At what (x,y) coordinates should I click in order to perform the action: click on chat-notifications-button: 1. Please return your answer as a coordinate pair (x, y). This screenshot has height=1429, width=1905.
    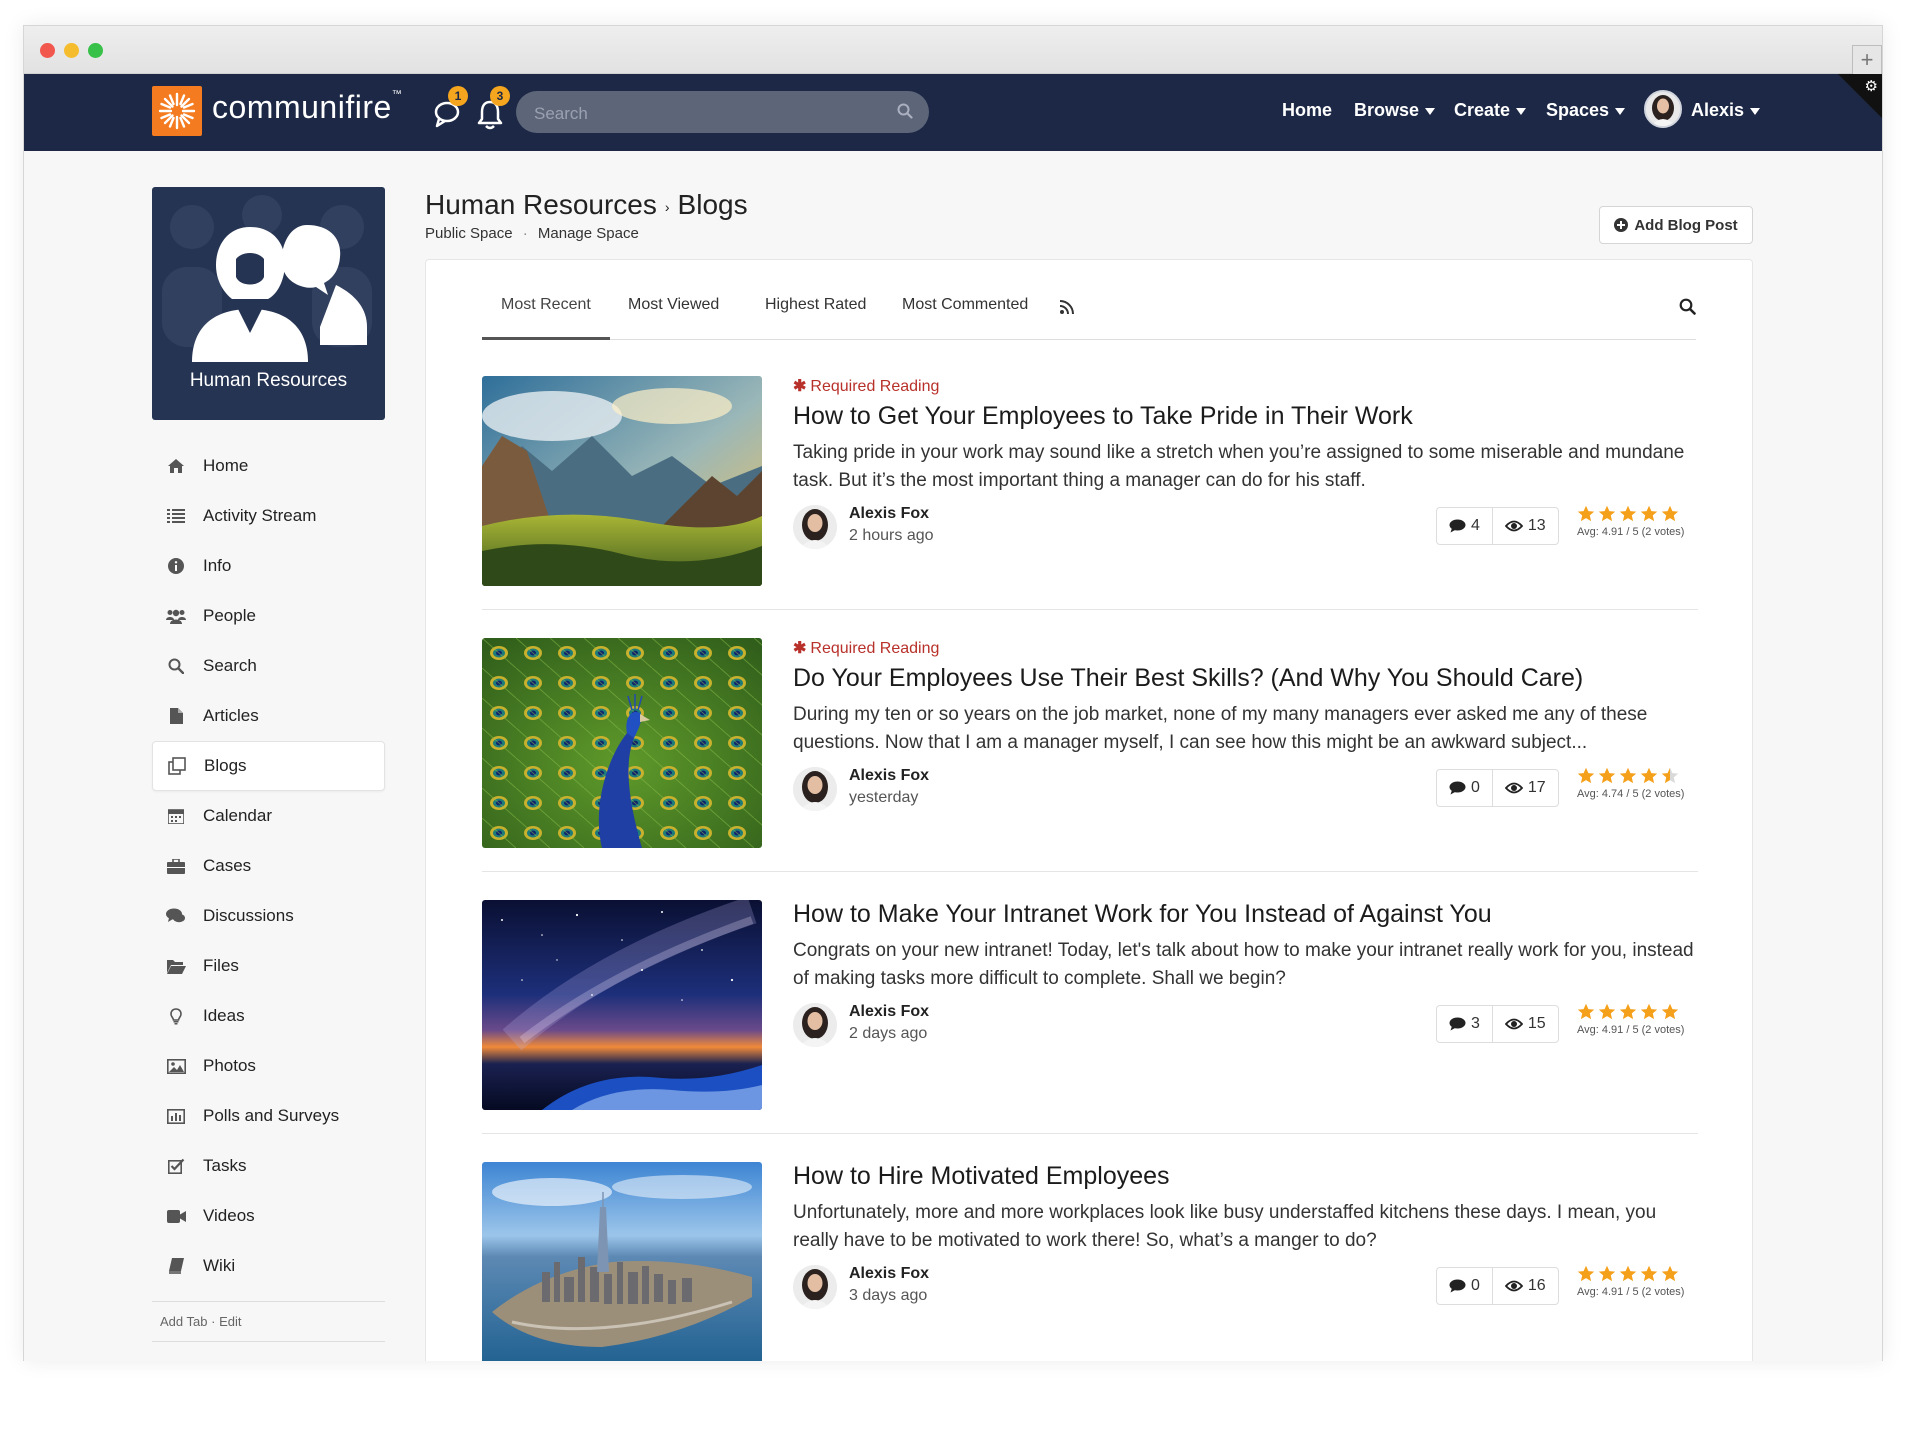
    Looking at the image, I should click on (450, 109).